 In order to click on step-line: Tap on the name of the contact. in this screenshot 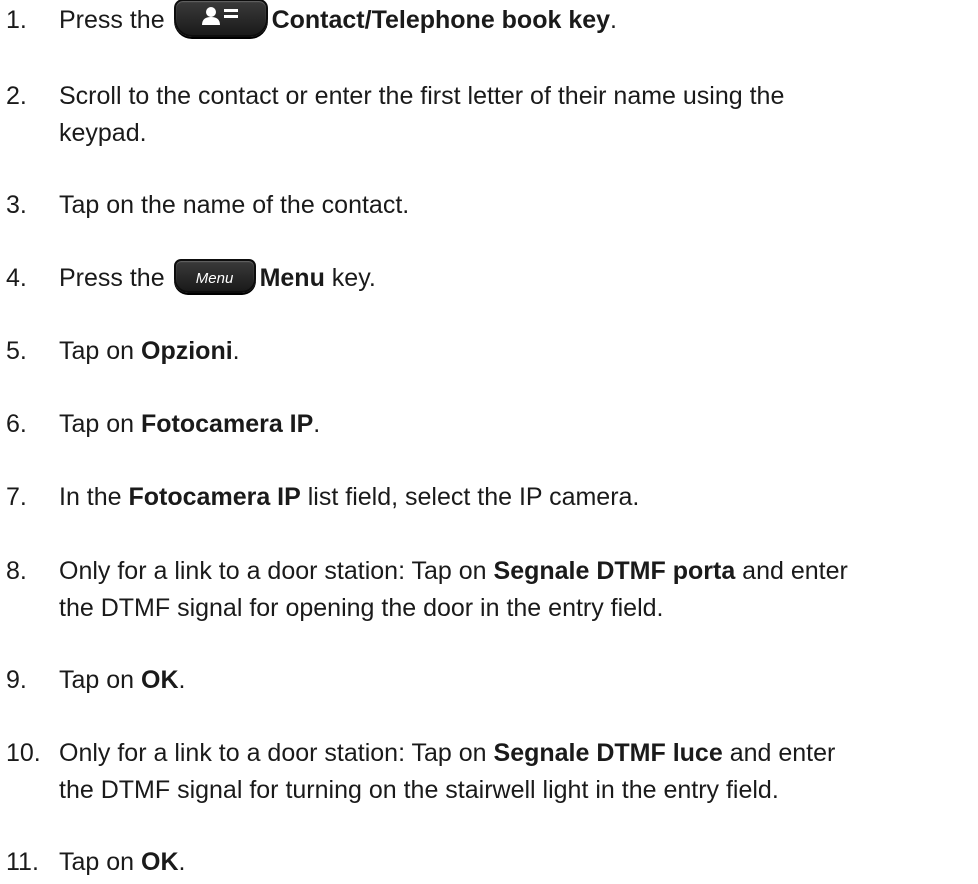, I will do `click(234, 205)`.